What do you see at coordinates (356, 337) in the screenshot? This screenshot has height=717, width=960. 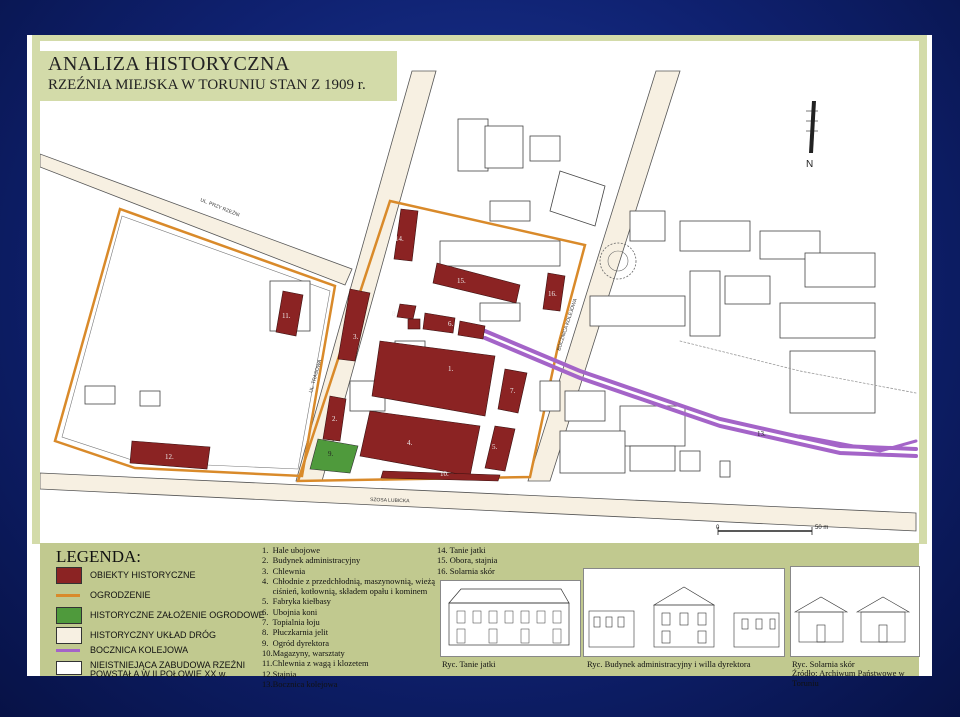 I see `label-3: 3.` at bounding box center [356, 337].